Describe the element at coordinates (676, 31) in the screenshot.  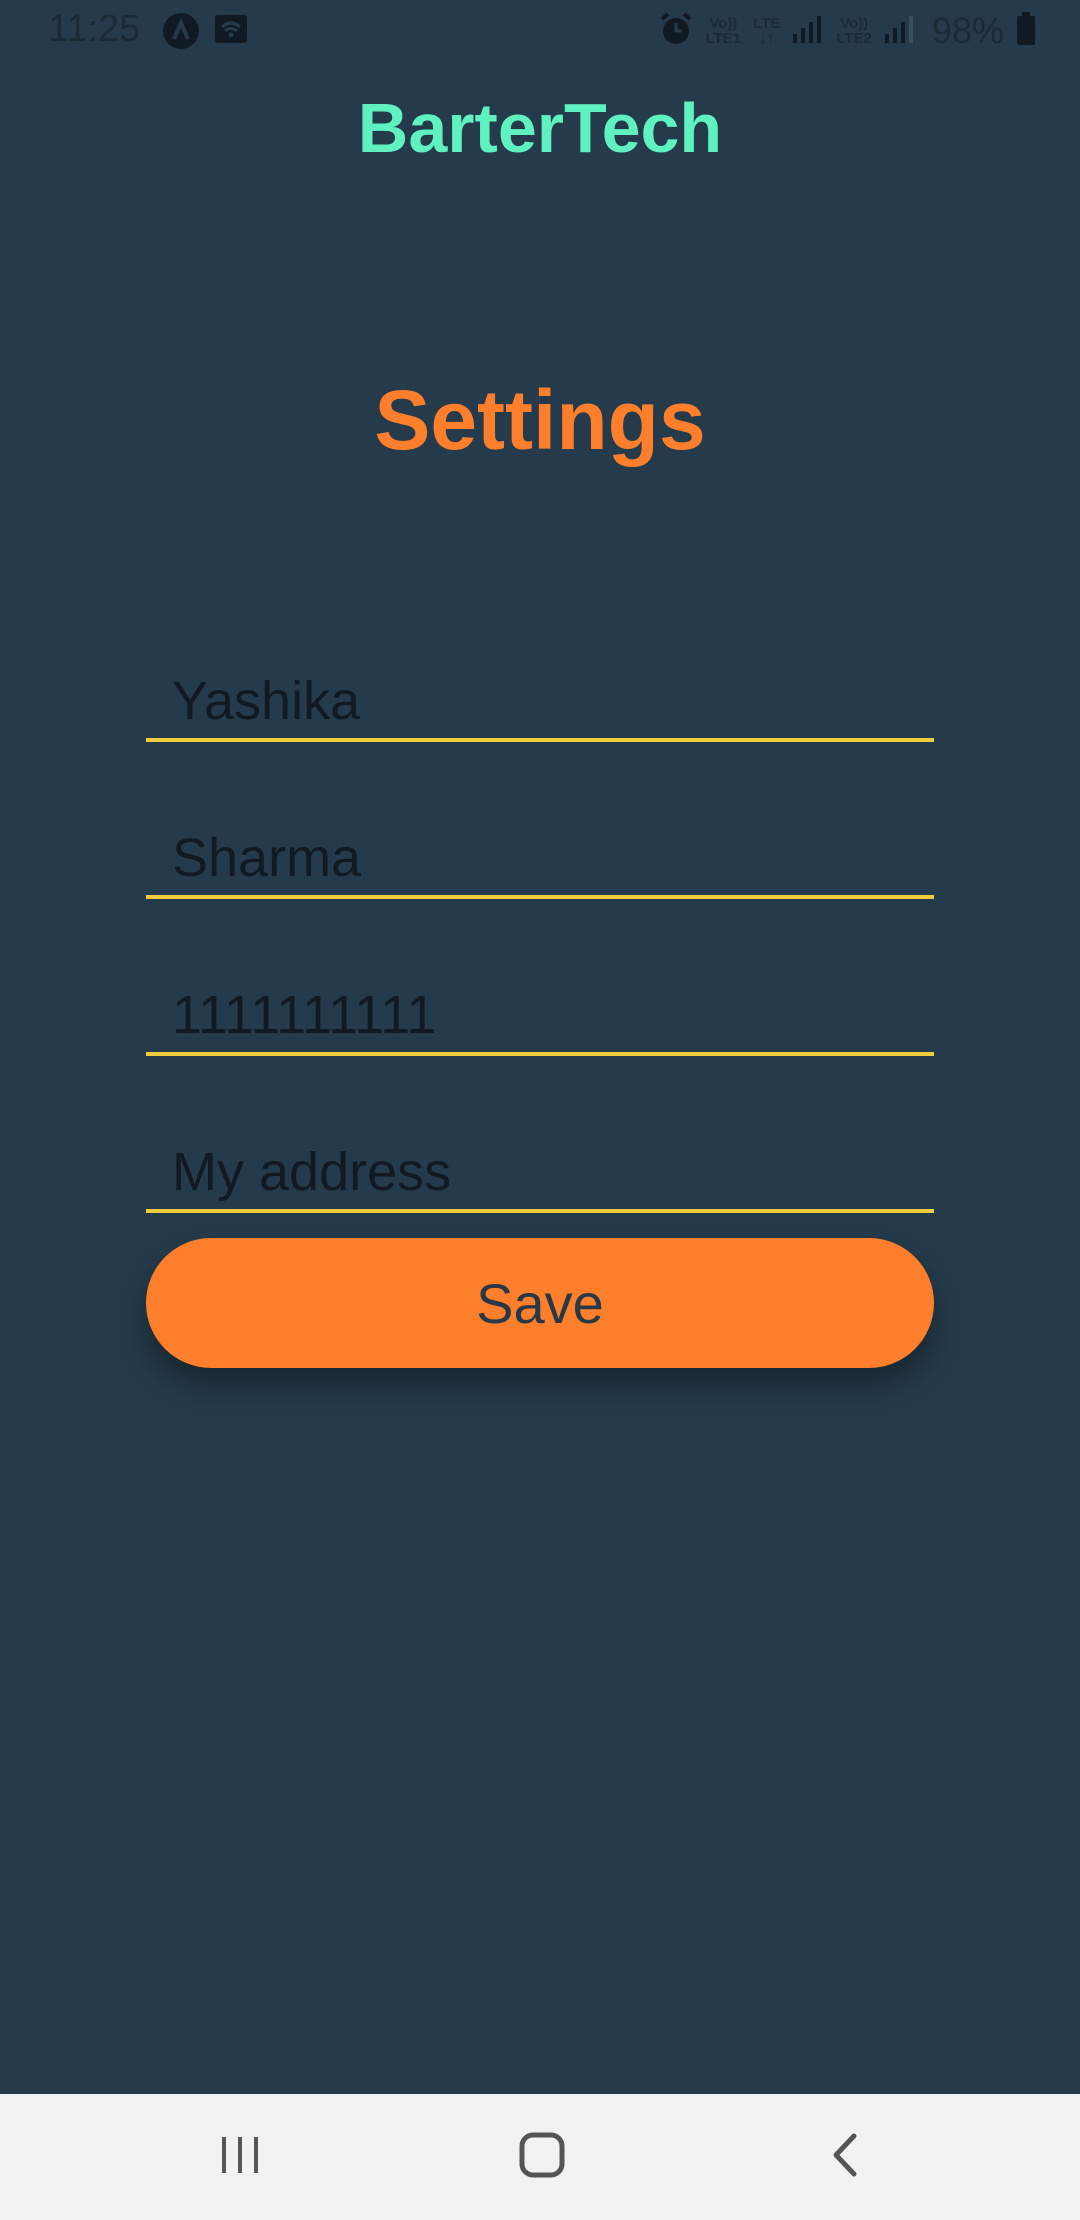
I see `alarm-icon` at that location.